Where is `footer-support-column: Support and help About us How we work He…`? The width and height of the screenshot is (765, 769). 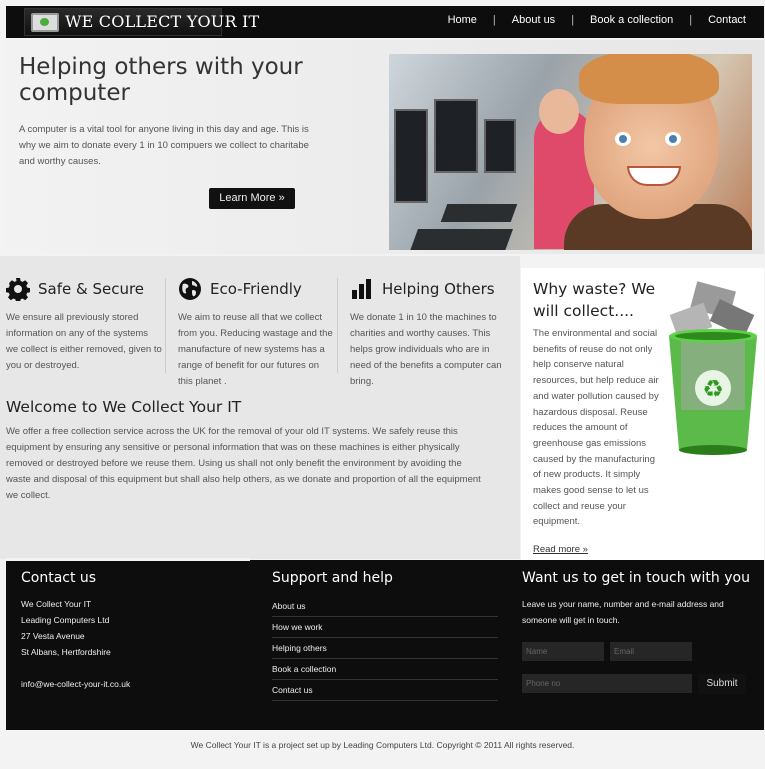
footer-support-column: Support and help About us How we work He… is located at coordinates (385, 635).